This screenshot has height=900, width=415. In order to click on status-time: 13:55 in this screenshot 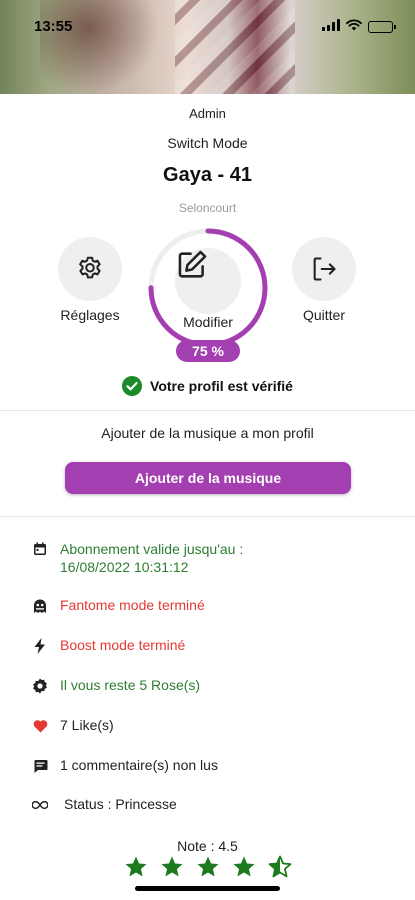, I will do `click(53, 26)`.